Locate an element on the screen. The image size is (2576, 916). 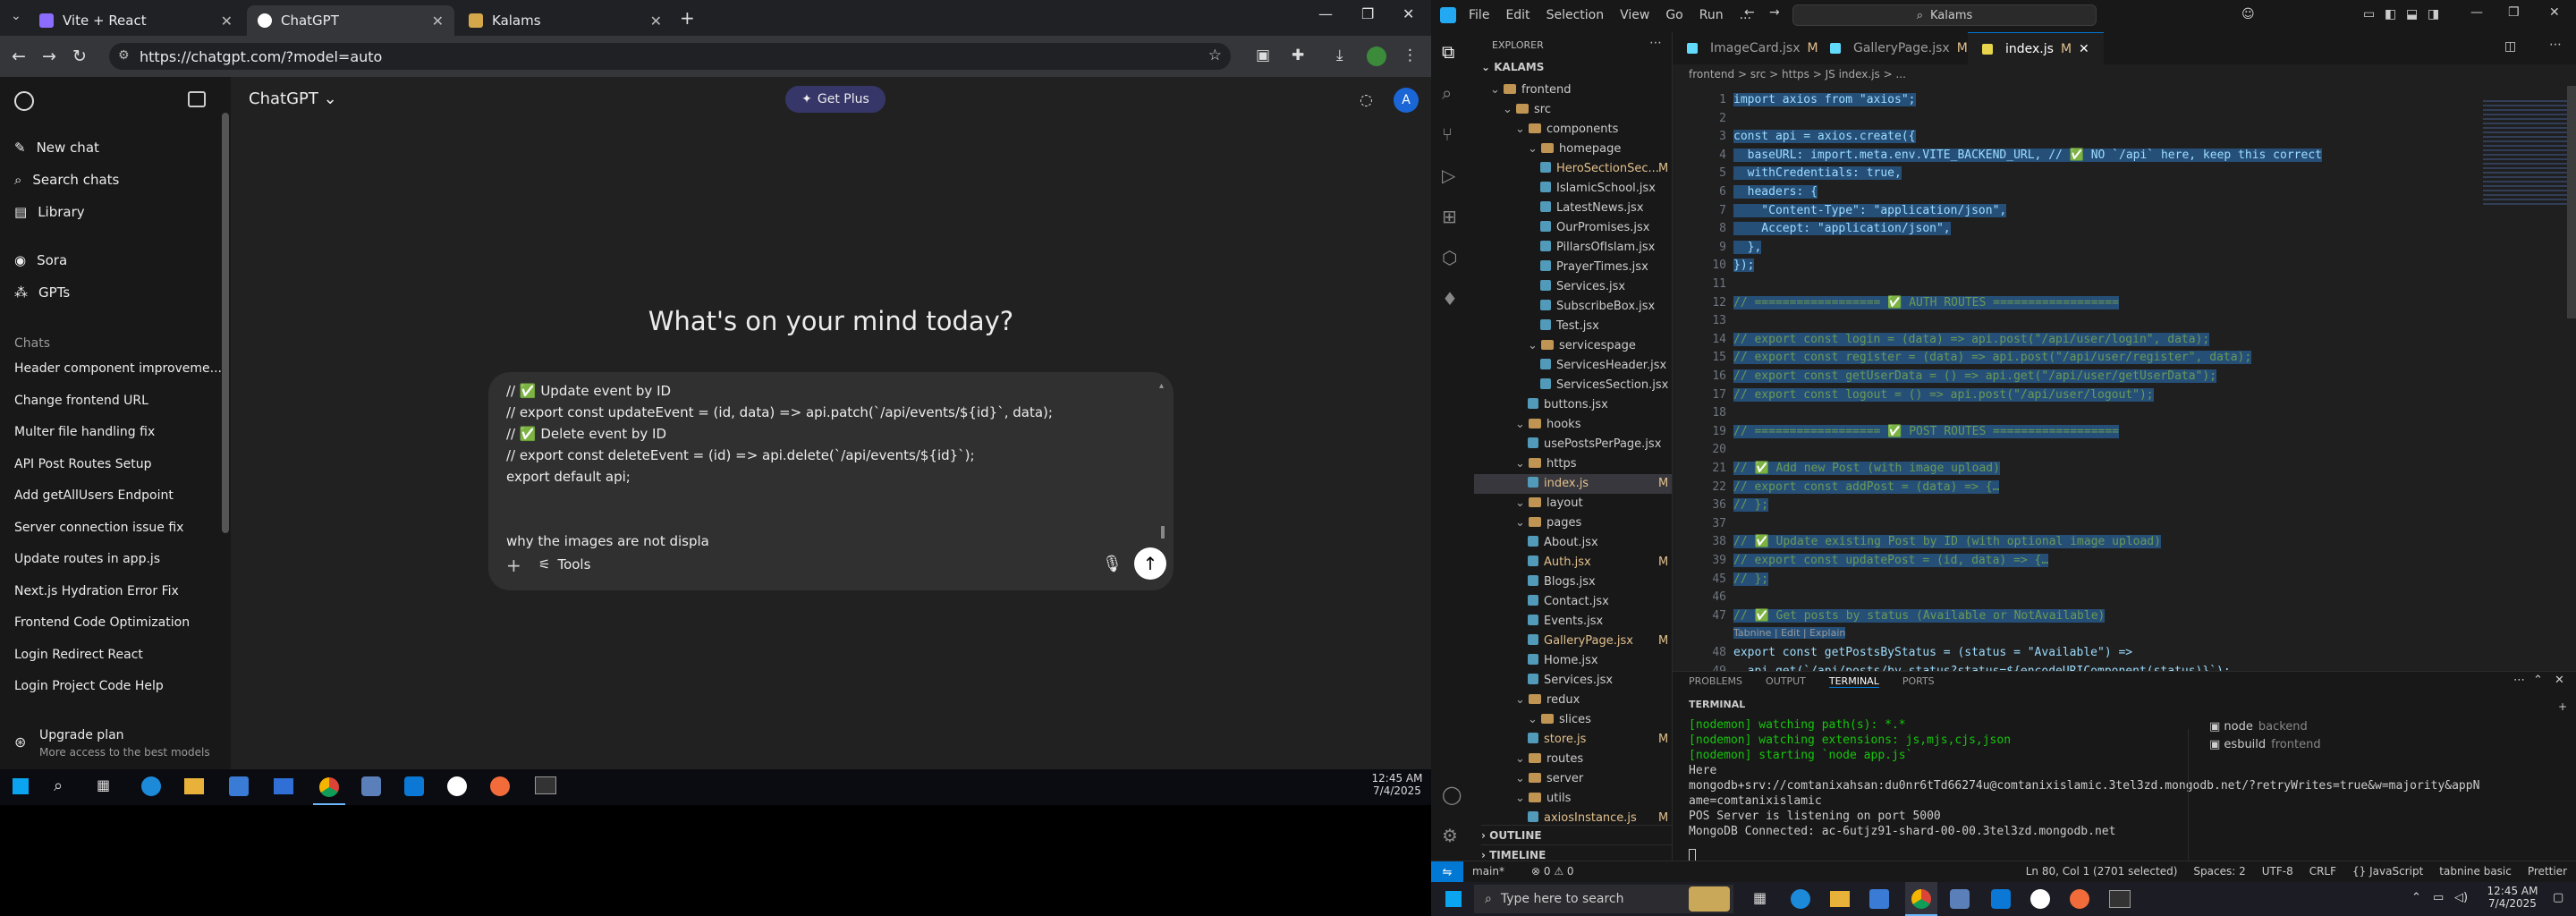
microphone-icon: 🎙 is located at coordinates (1112, 564).